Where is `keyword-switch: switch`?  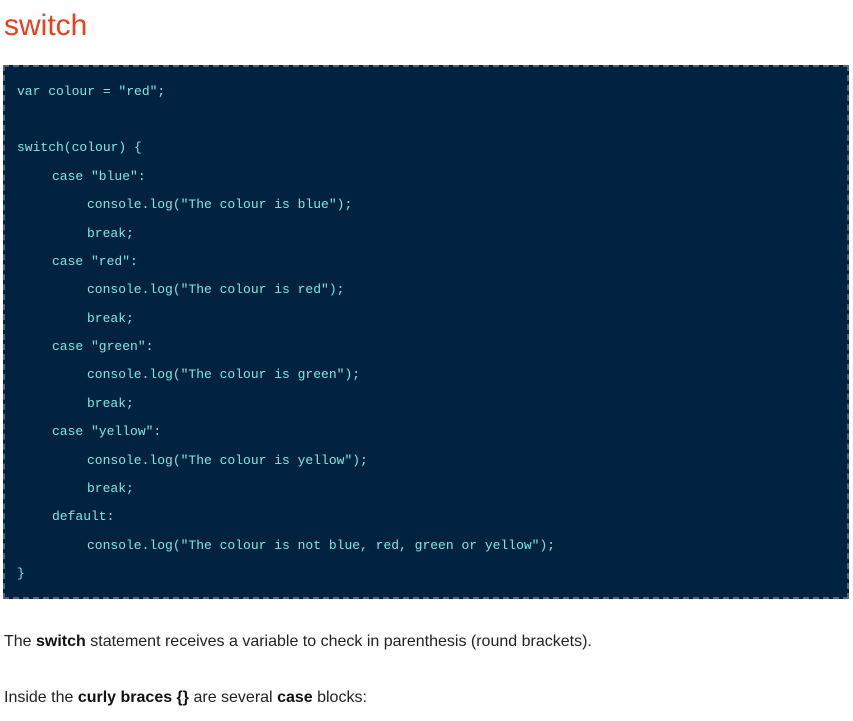 keyword-switch: switch is located at coordinates (61, 641).